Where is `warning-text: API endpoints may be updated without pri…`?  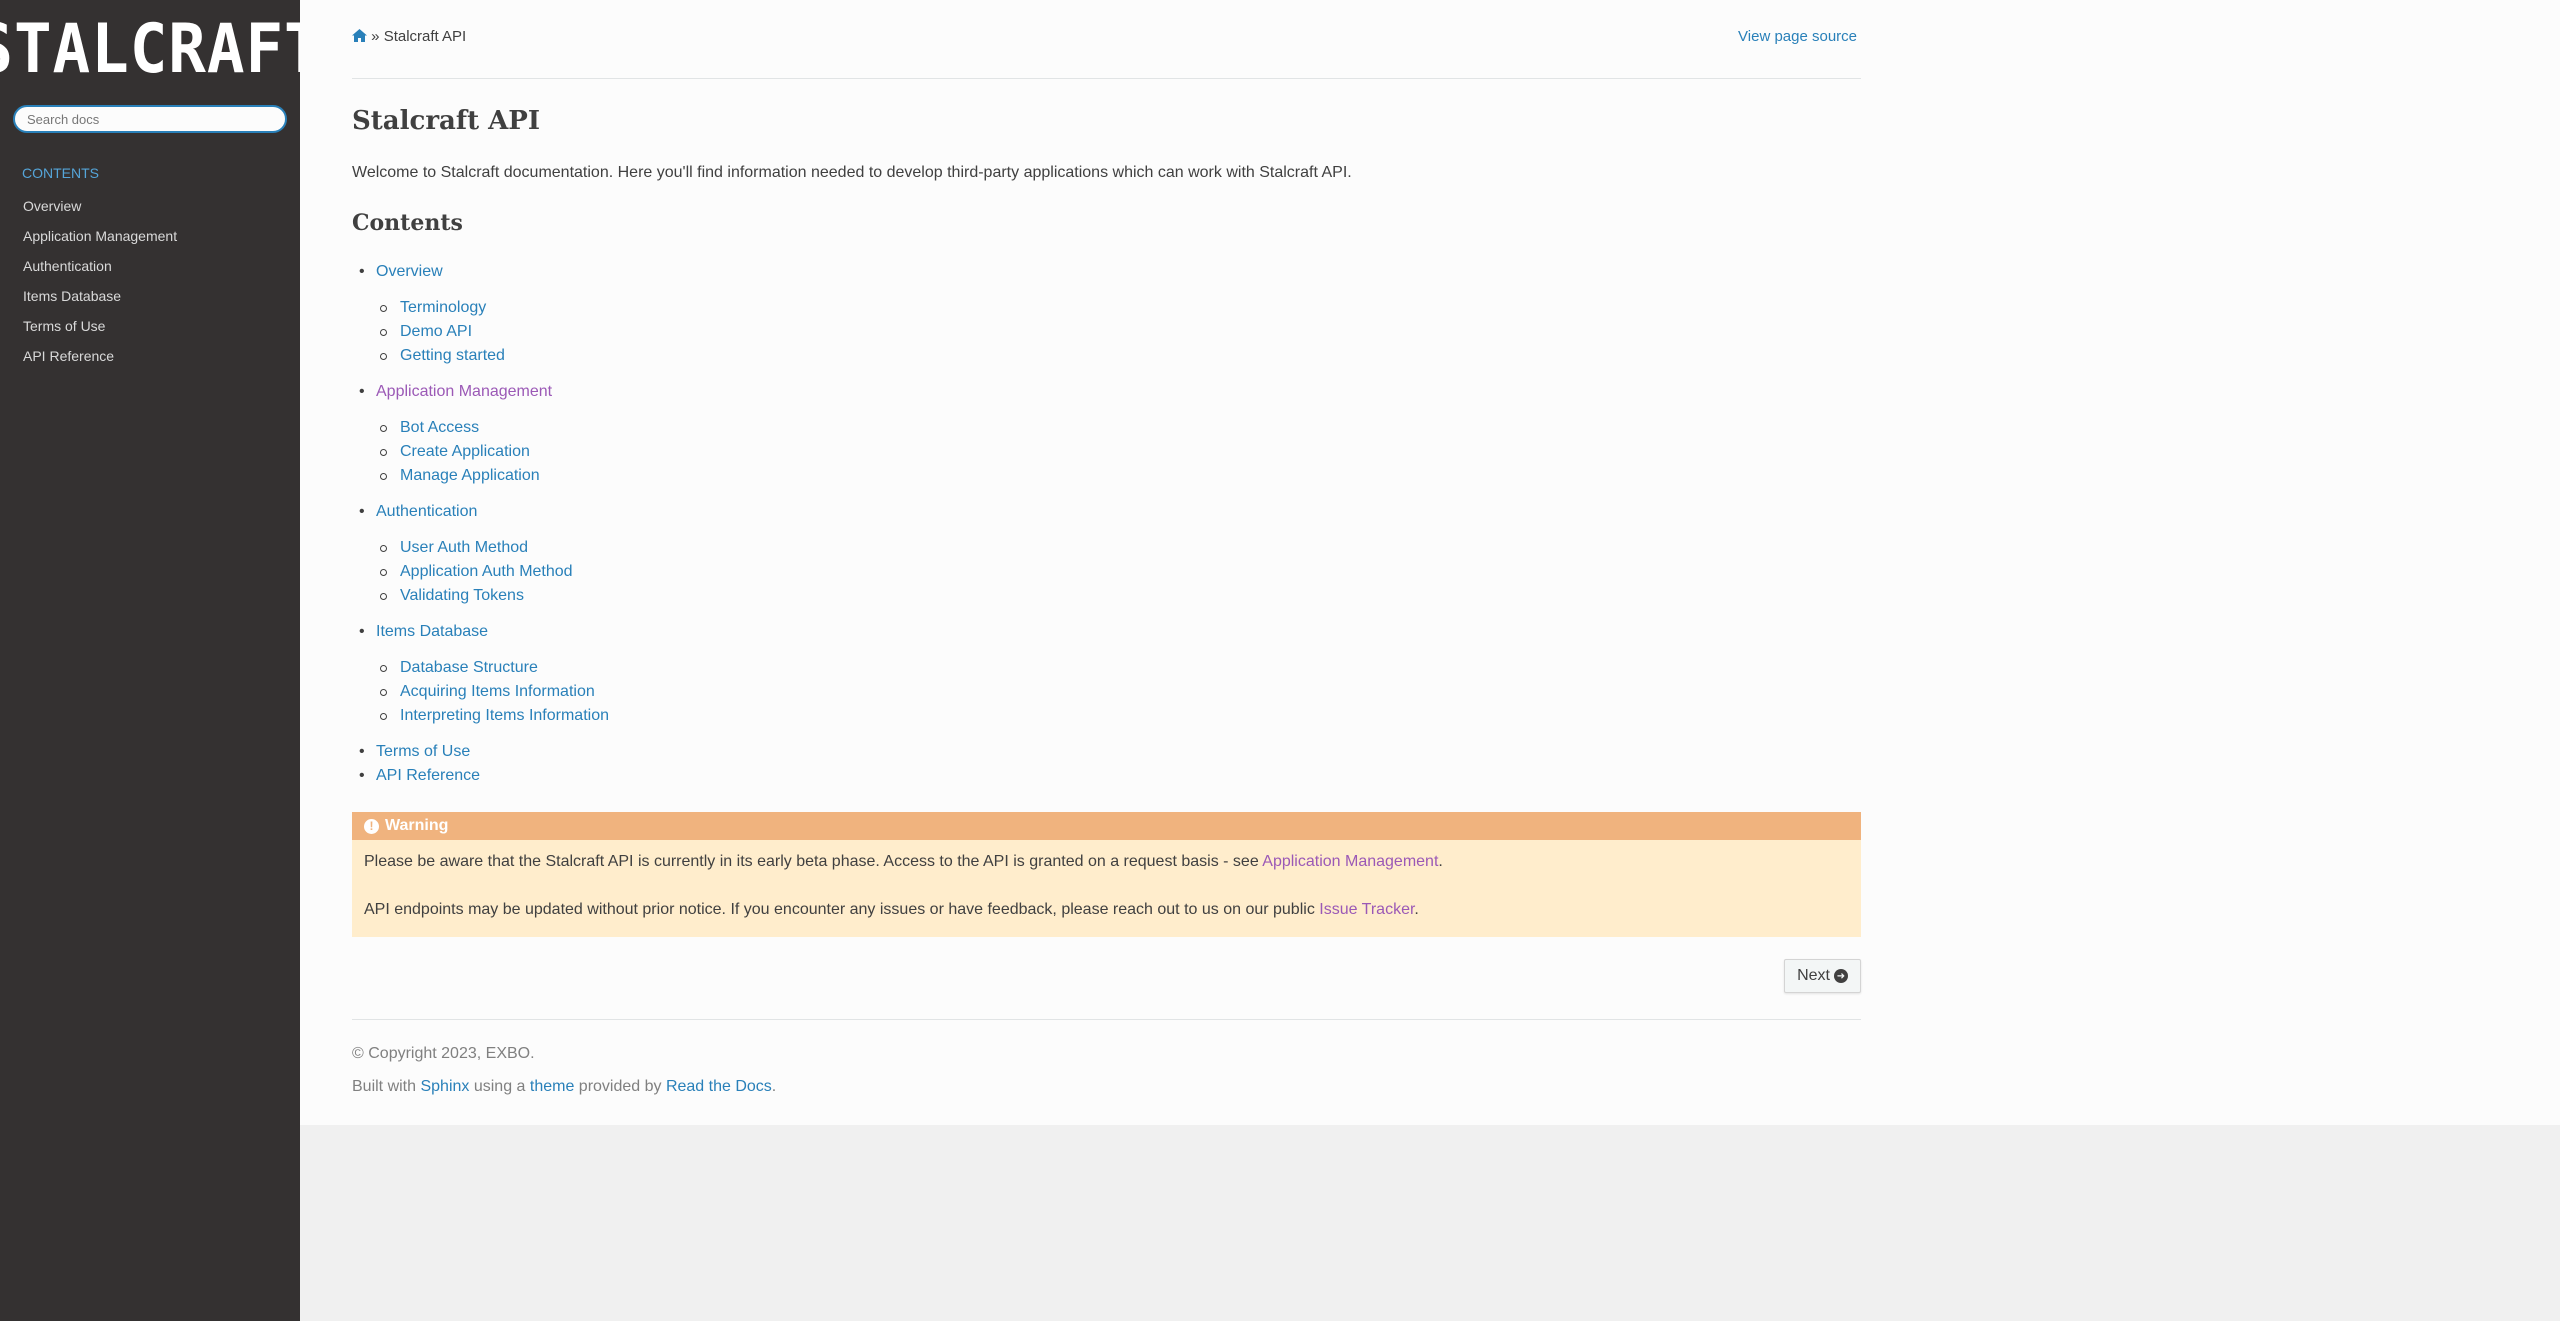
warning-text: API endpoints may be updated without pri… is located at coordinates (842, 909).